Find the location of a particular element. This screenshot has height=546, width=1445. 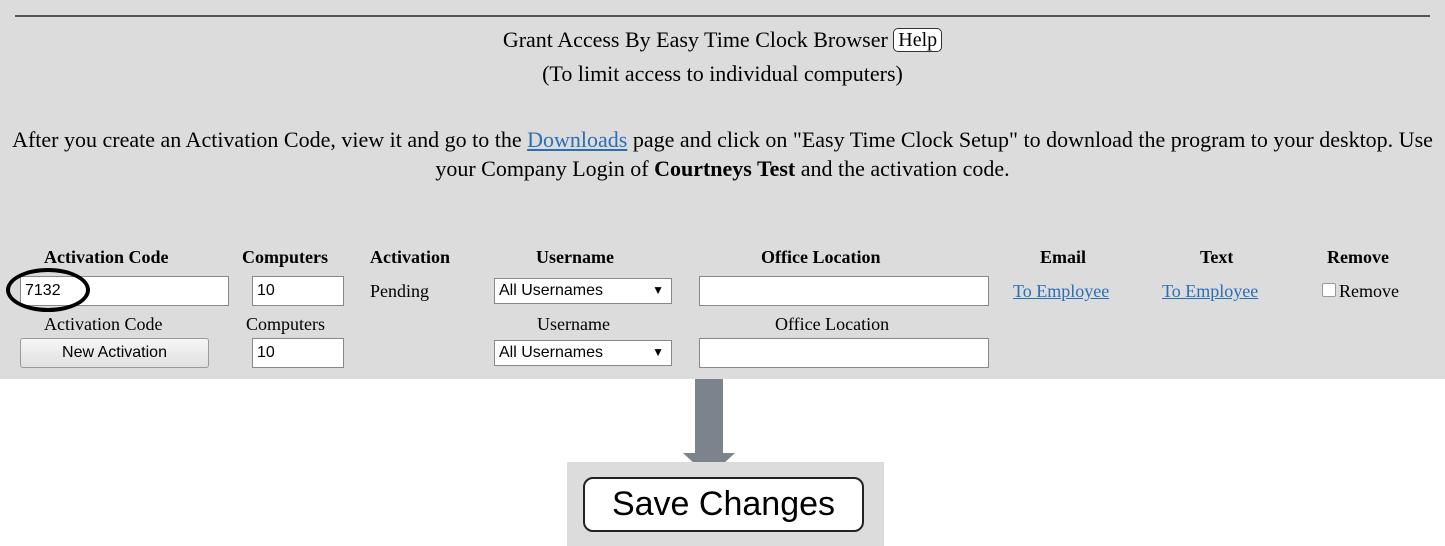

new-username-select: All Usernames ▼ is located at coordinates (583, 353).